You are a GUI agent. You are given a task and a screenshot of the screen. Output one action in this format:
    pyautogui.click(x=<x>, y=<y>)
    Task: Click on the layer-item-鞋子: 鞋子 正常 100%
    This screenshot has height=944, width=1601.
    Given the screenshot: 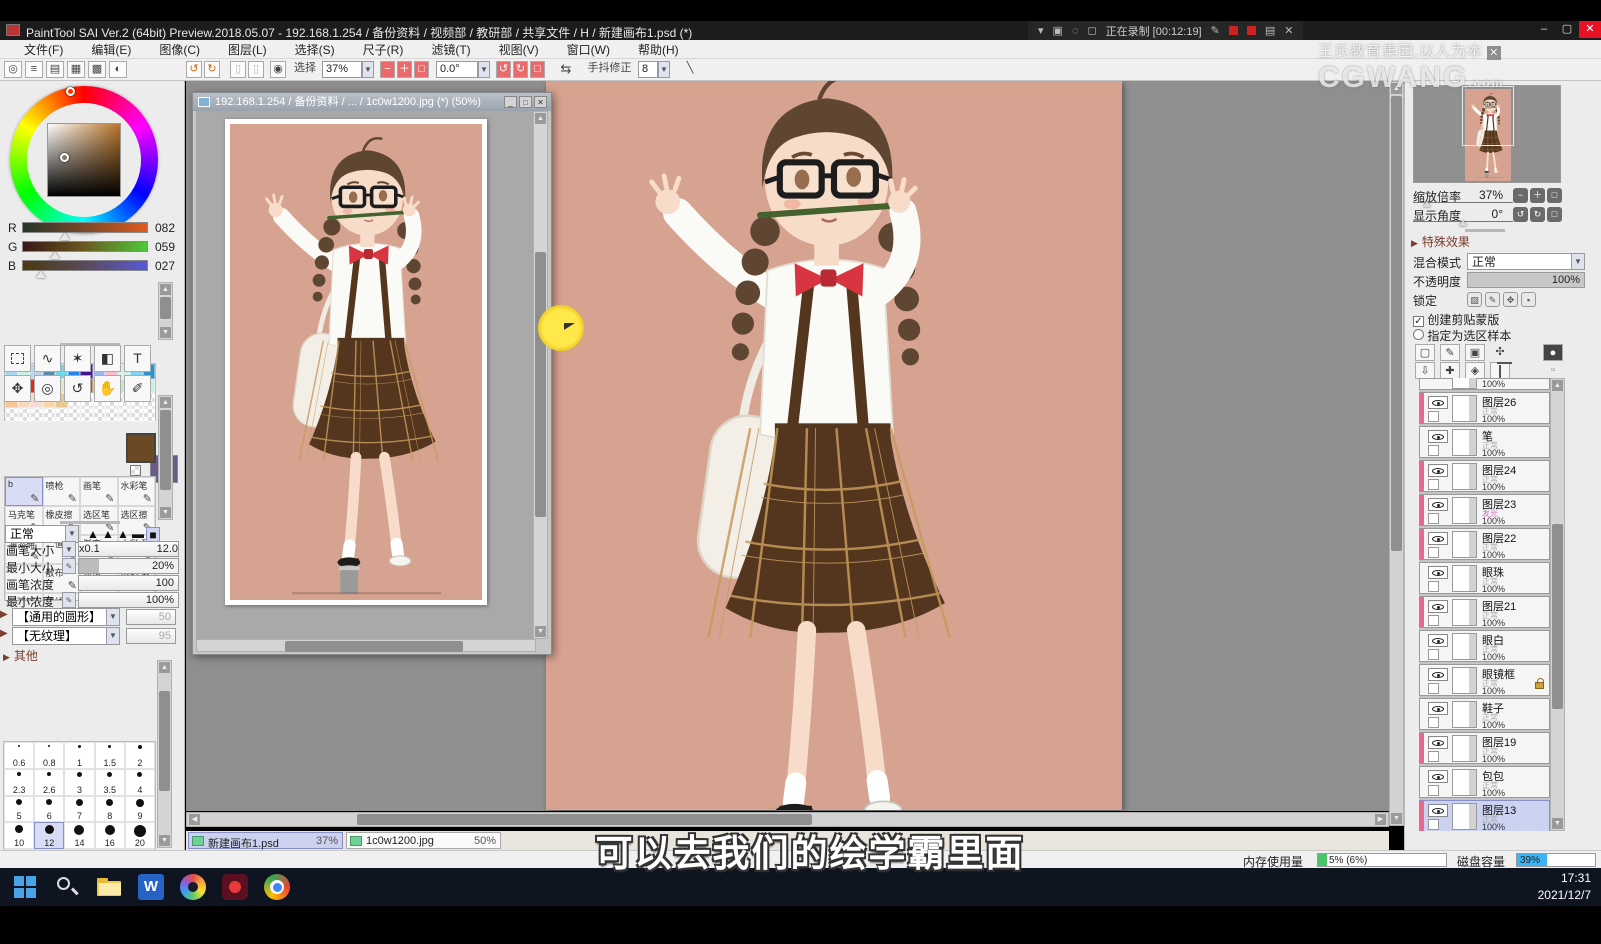 What is the action you would take?
    pyautogui.click(x=1484, y=714)
    